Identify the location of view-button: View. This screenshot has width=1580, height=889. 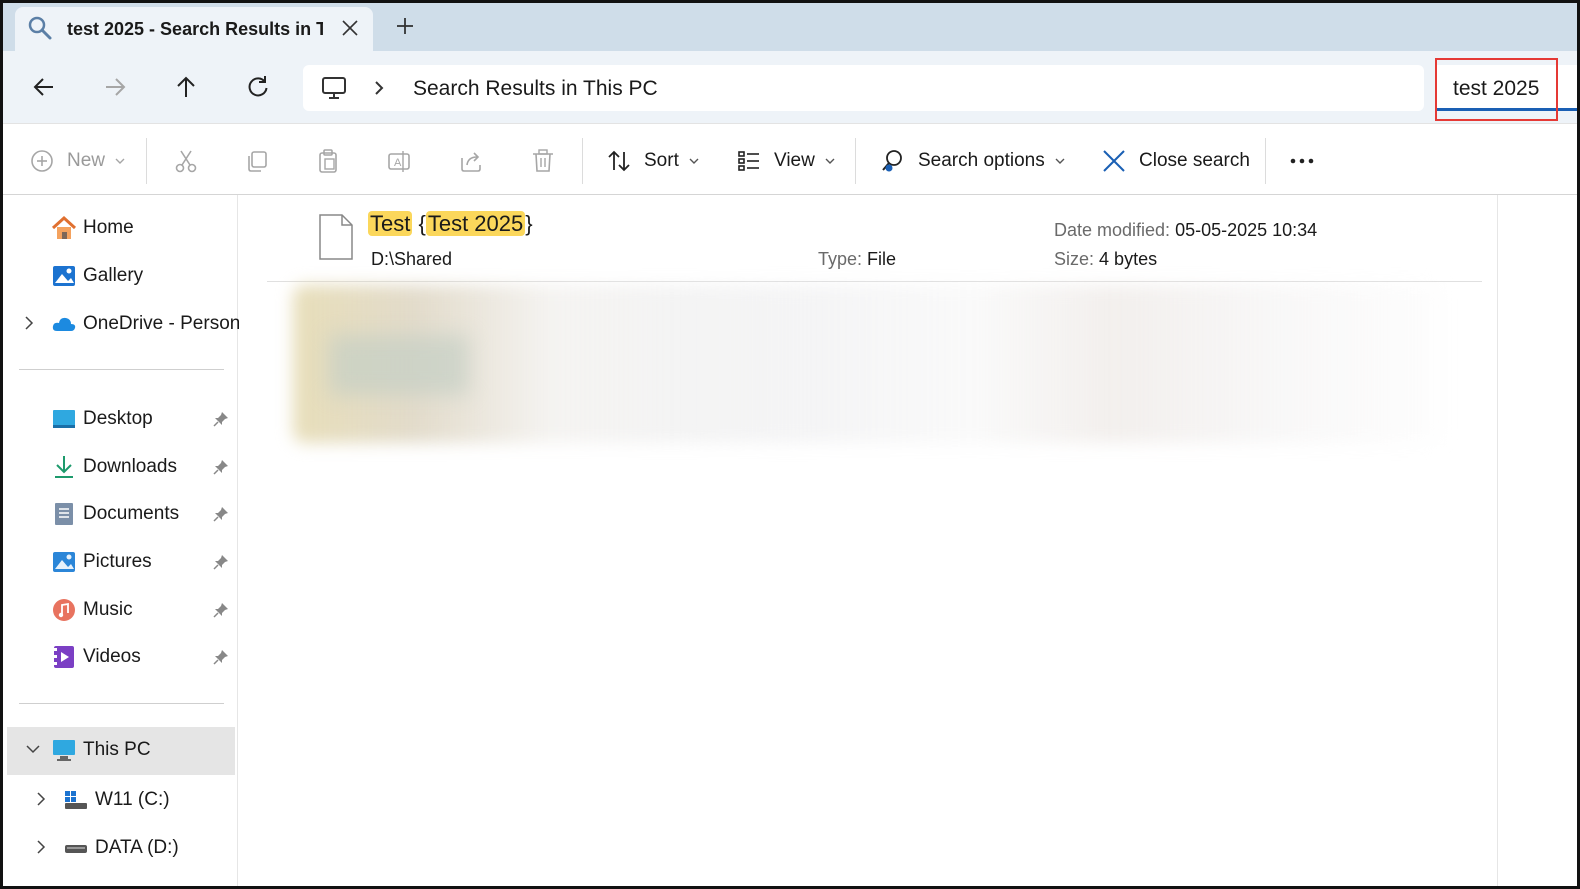
(785, 161).